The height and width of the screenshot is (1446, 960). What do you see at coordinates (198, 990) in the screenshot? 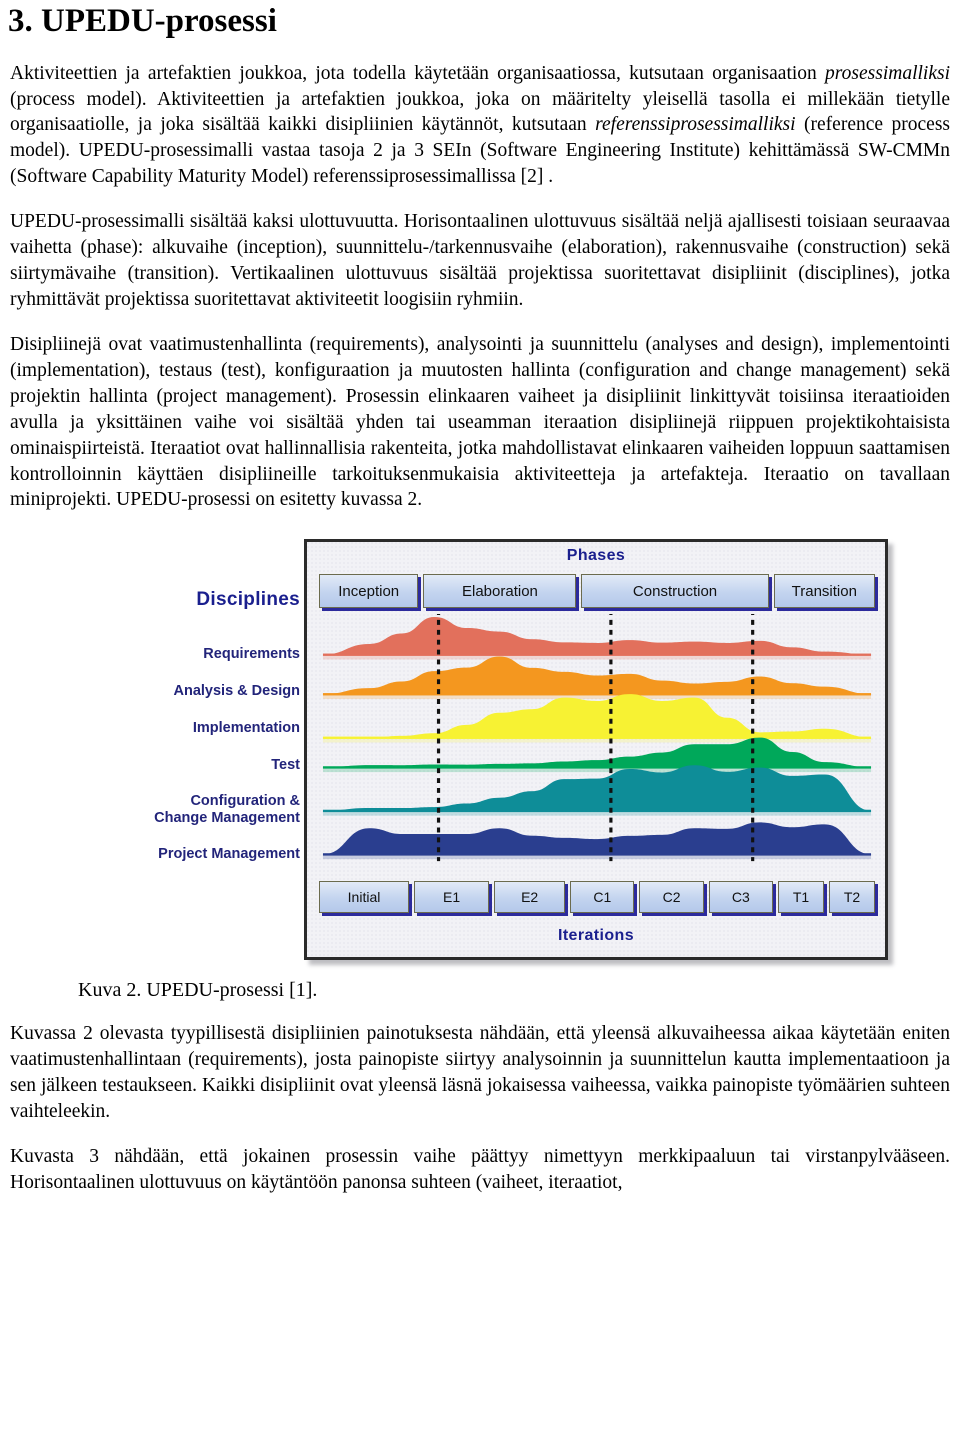
I see `figure-caption: Kuva 2. UPEDU-prosessi [1].` at bounding box center [198, 990].